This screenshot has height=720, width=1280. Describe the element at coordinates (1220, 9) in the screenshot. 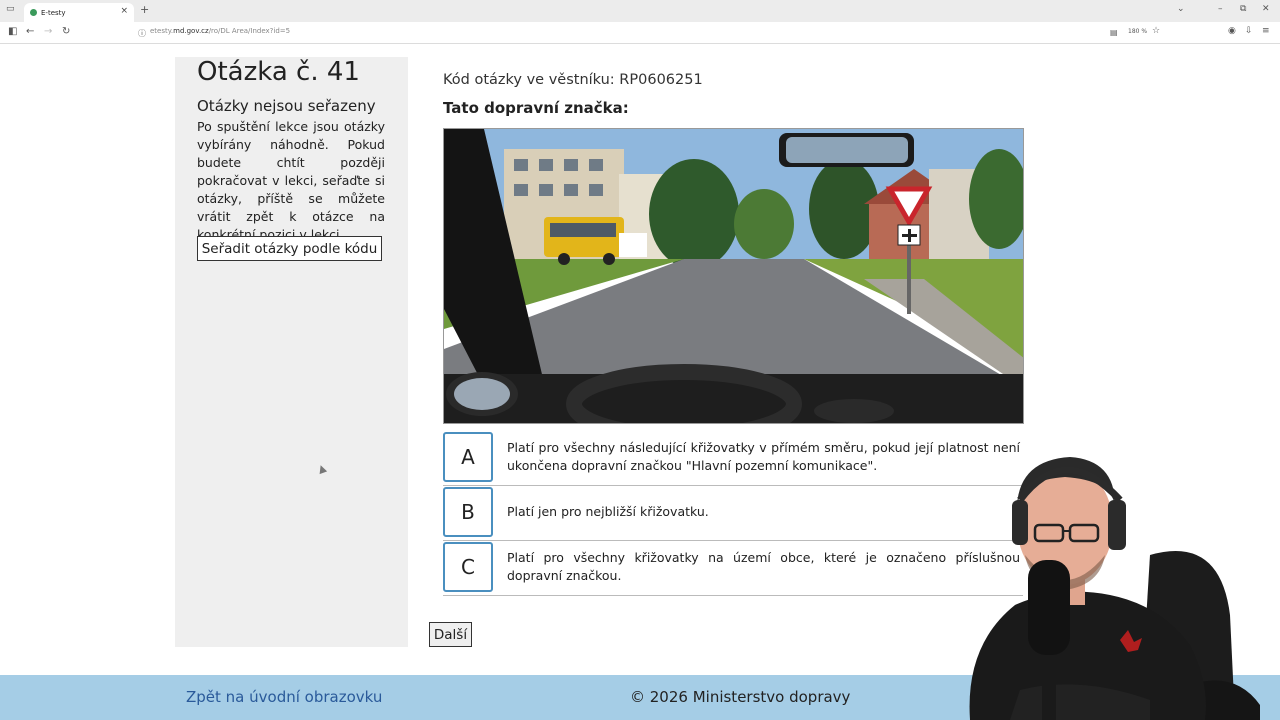

I see `minimize-icon: –` at that location.